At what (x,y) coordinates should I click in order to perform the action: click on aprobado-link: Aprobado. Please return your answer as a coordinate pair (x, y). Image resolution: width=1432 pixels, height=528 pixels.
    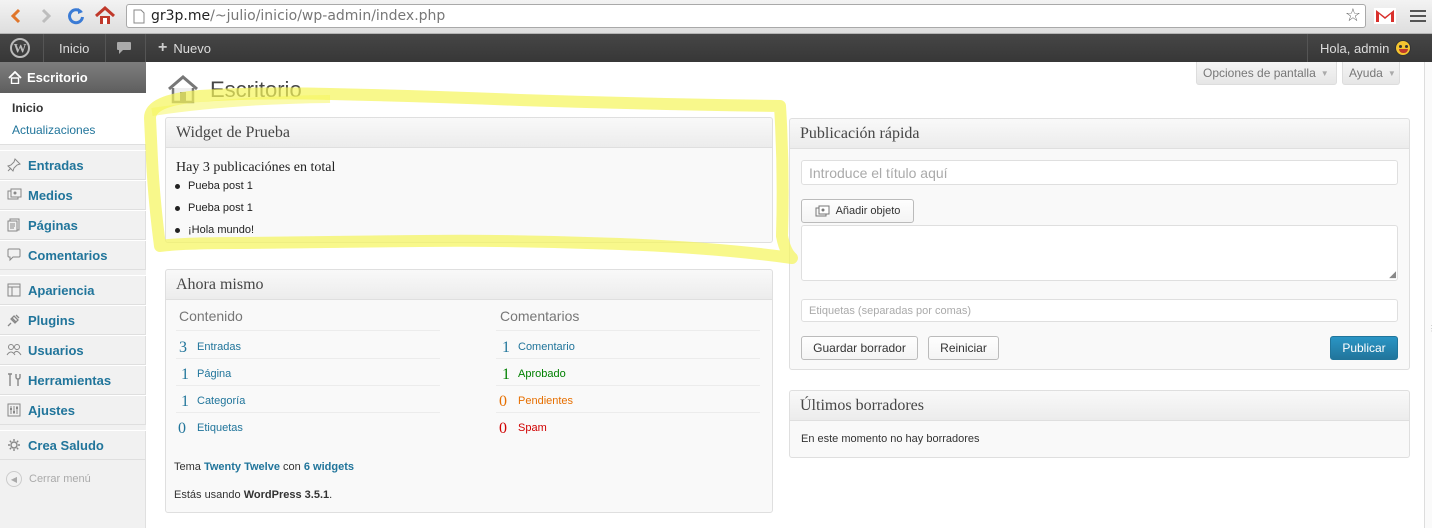
    Looking at the image, I should click on (542, 374).